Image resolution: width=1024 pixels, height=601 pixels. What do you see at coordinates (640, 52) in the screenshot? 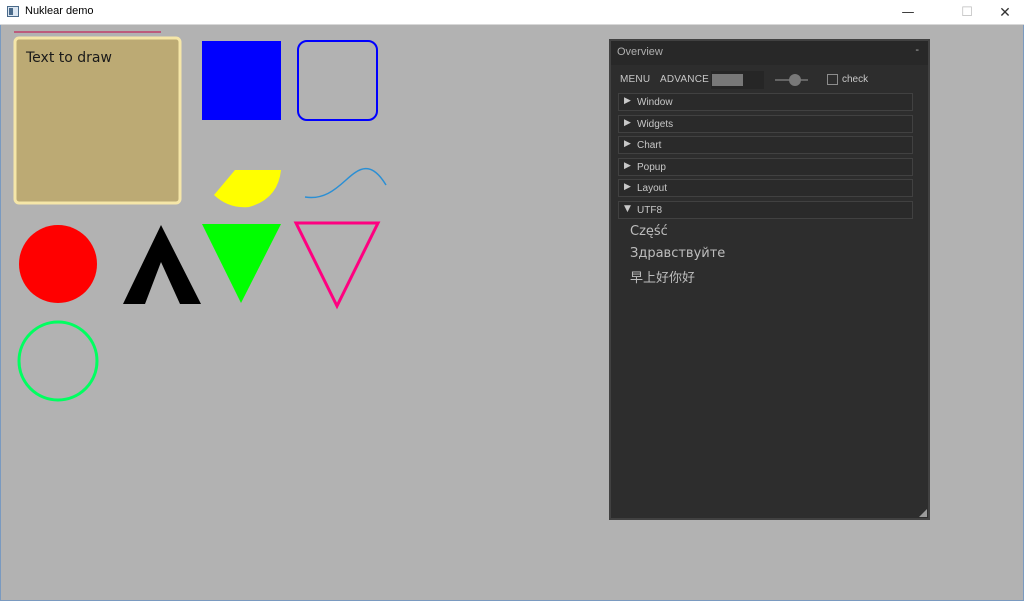
I see `overview-title: Overview` at bounding box center [640, 52].